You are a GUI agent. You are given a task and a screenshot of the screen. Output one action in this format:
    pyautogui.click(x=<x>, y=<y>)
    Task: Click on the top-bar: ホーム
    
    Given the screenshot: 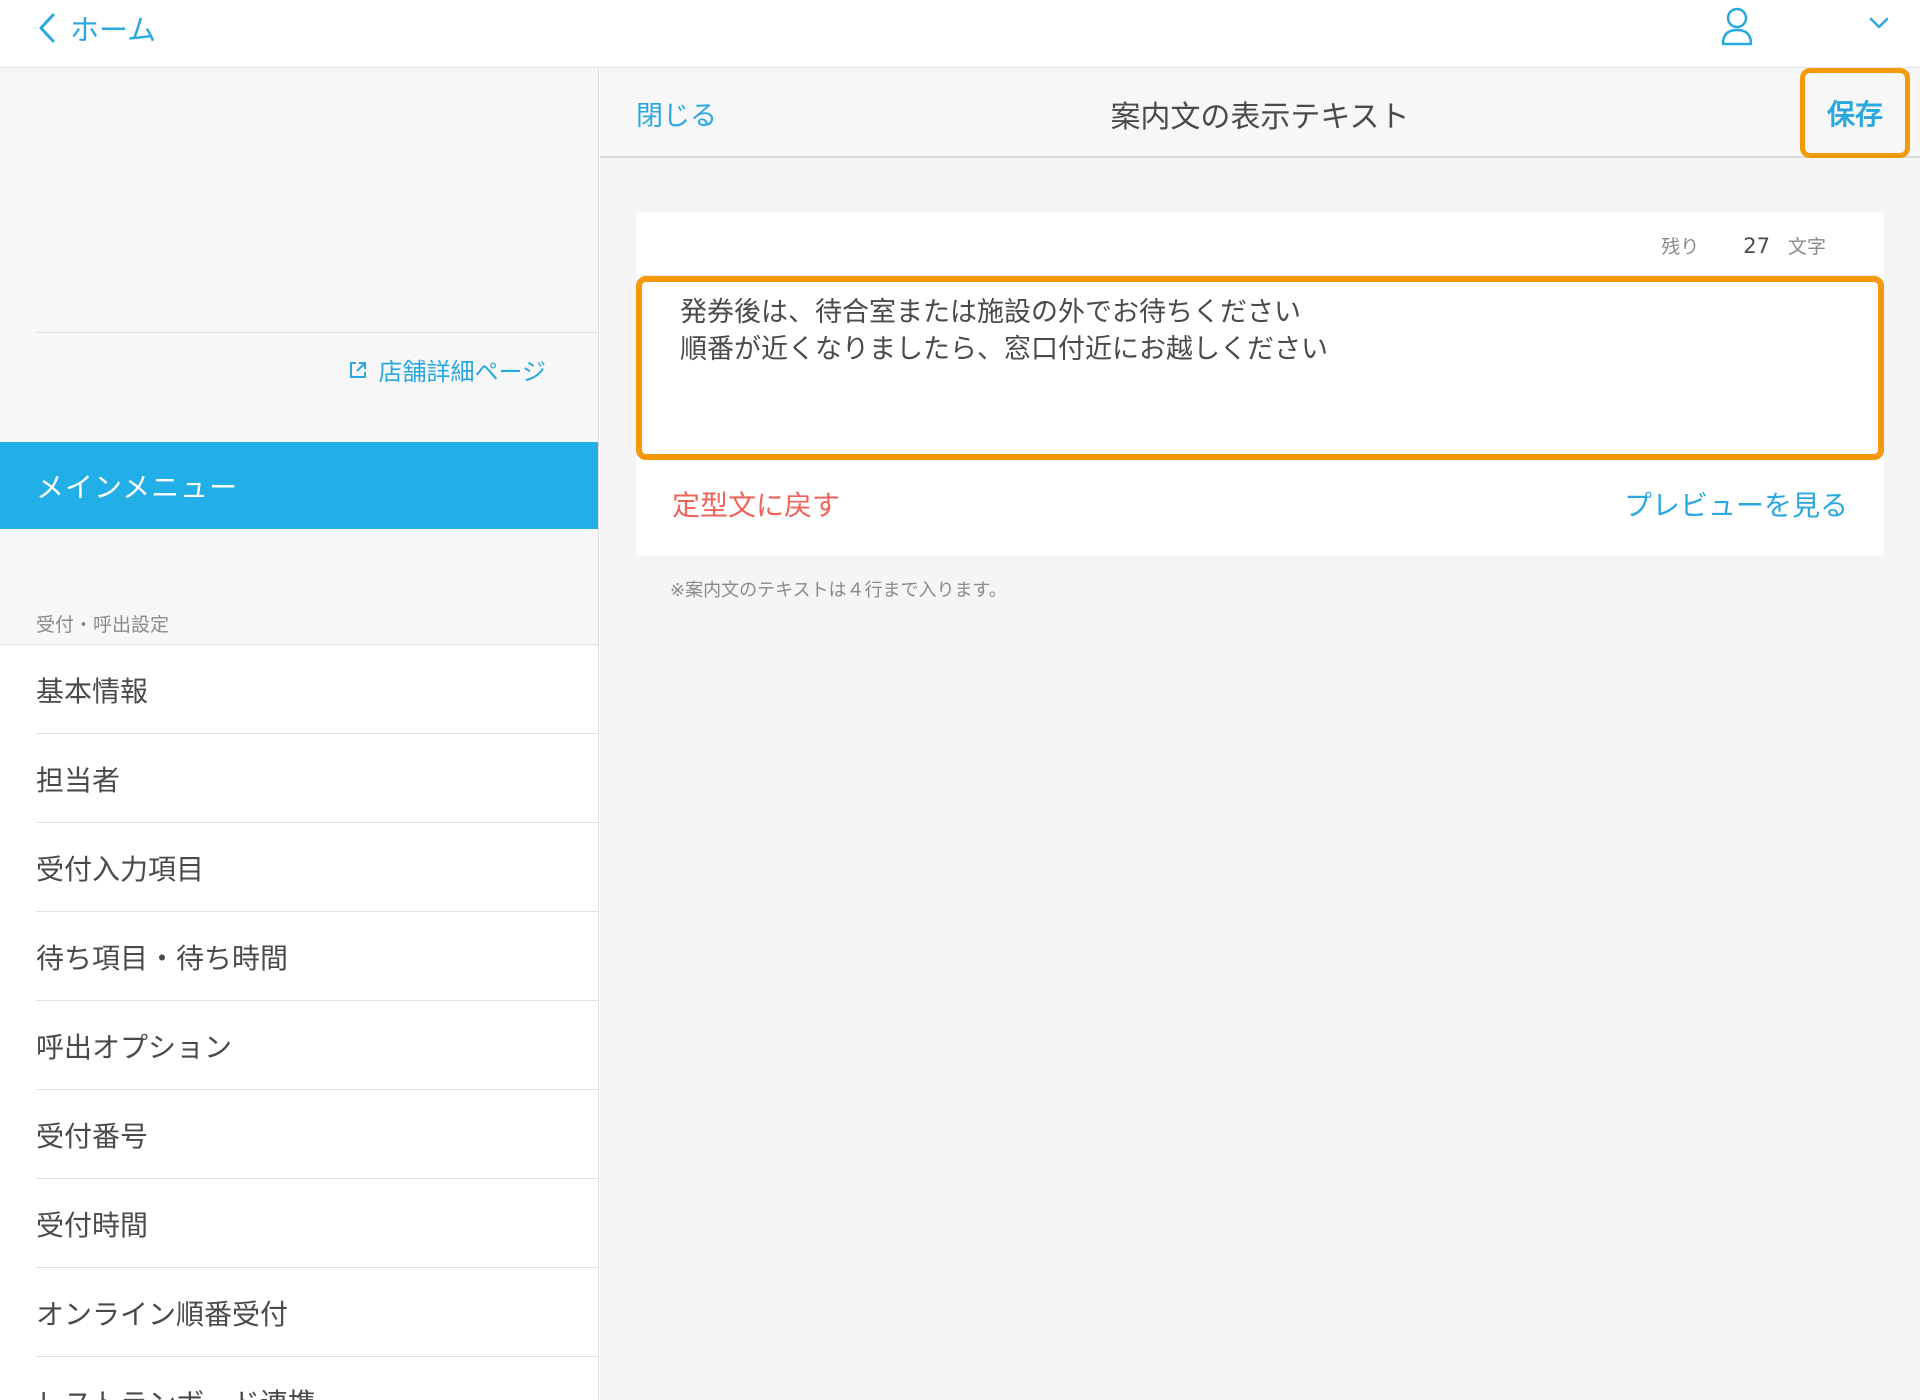 What is the action you would take?
    pyautogui.click(x=960, y=34)
    